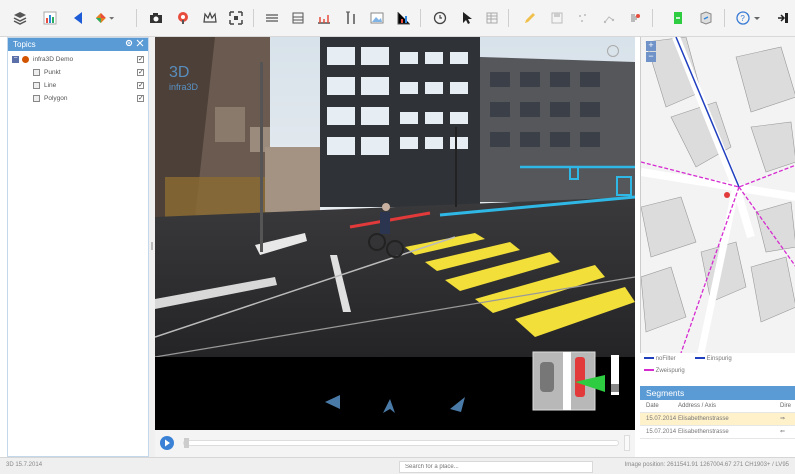  I want to click on infra3d-logo: infra3D, so click(184, 87).